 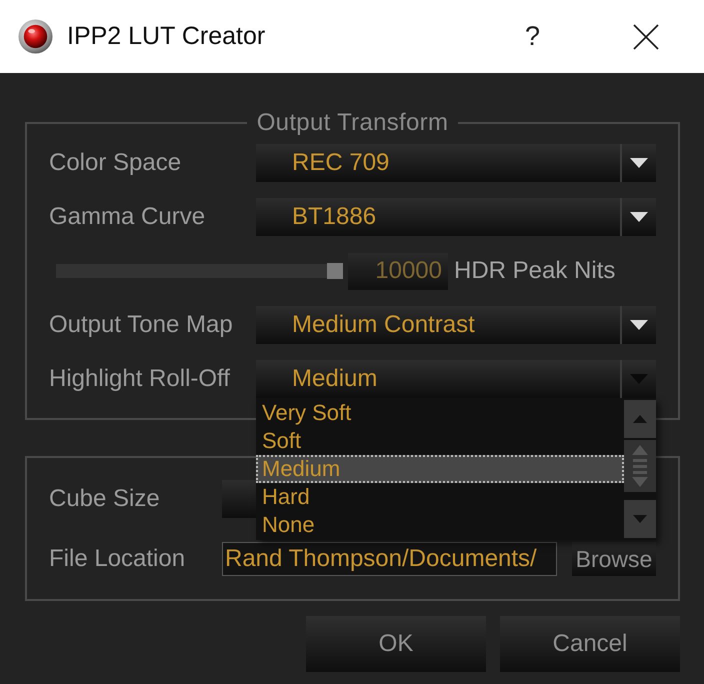 I want to click on dropdown: REC 709, so click(x=456, y=163).